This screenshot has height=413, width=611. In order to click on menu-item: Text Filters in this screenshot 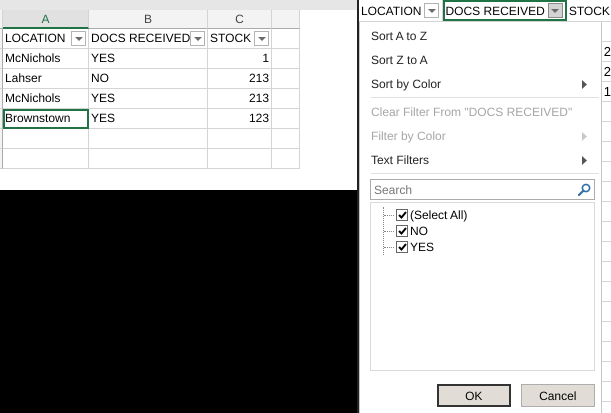, I will do `click(480, 160)`.